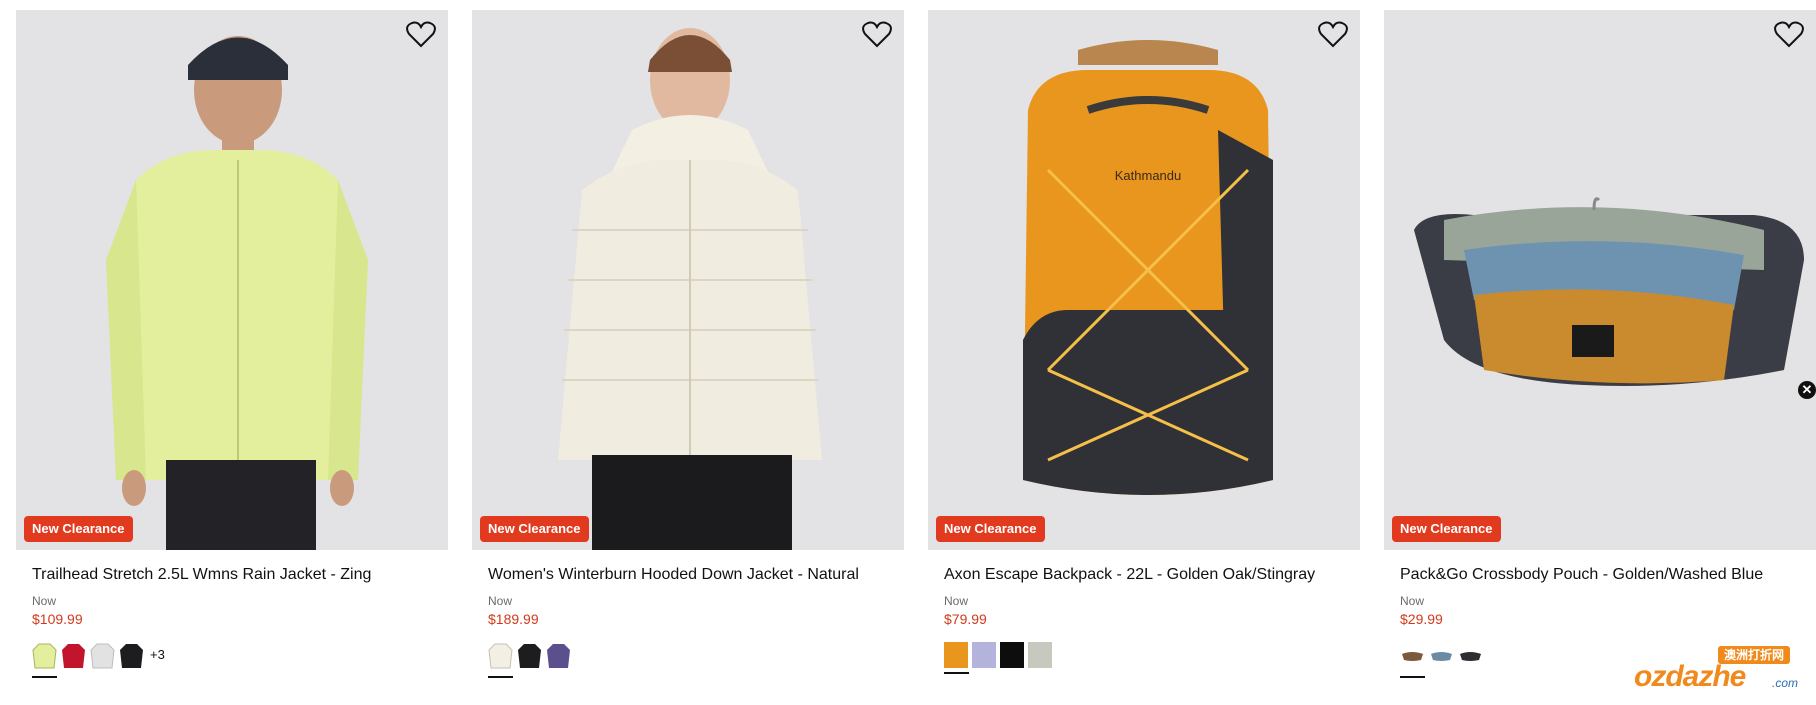 The image size is (1816, 705). What do you see at coordinates (558, 657) in the screenshot?
I see `swatch-purple` at bounding box center [558, 657].